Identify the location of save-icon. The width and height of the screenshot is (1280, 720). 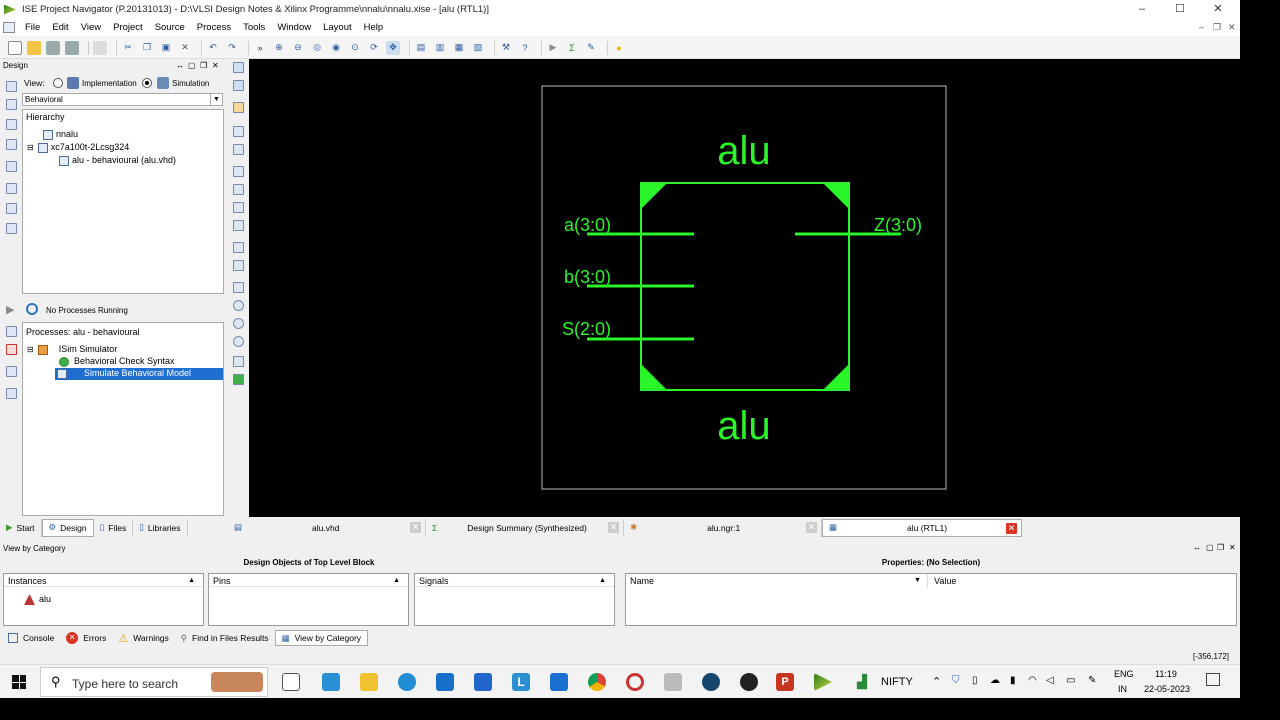
(53, 47).